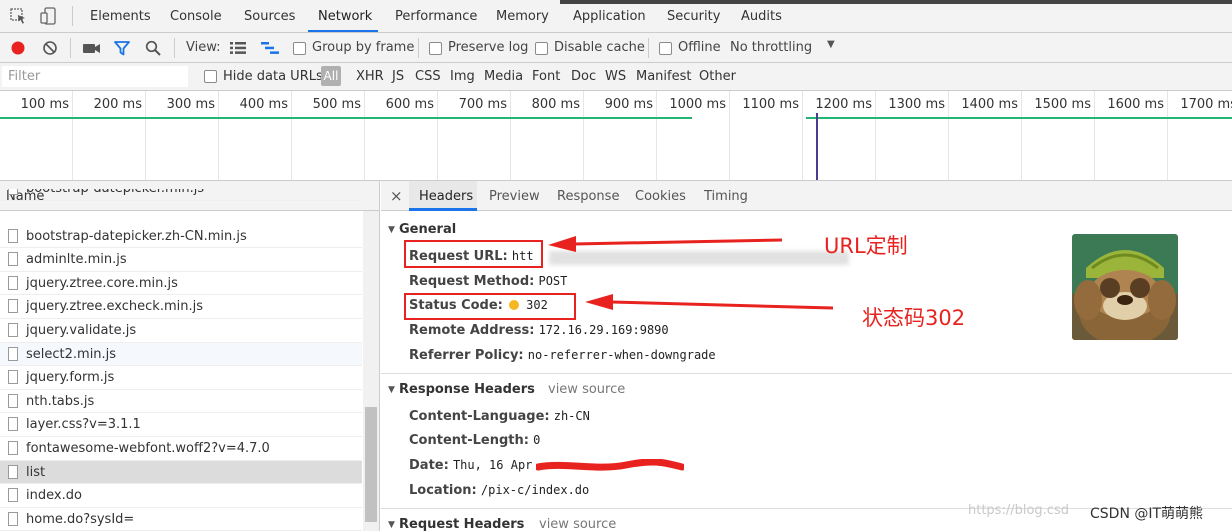 The width and height of the screenshot is (1232, 532). I want to click on request-row: layer.css?v=3.1.1, so click(181, 425).